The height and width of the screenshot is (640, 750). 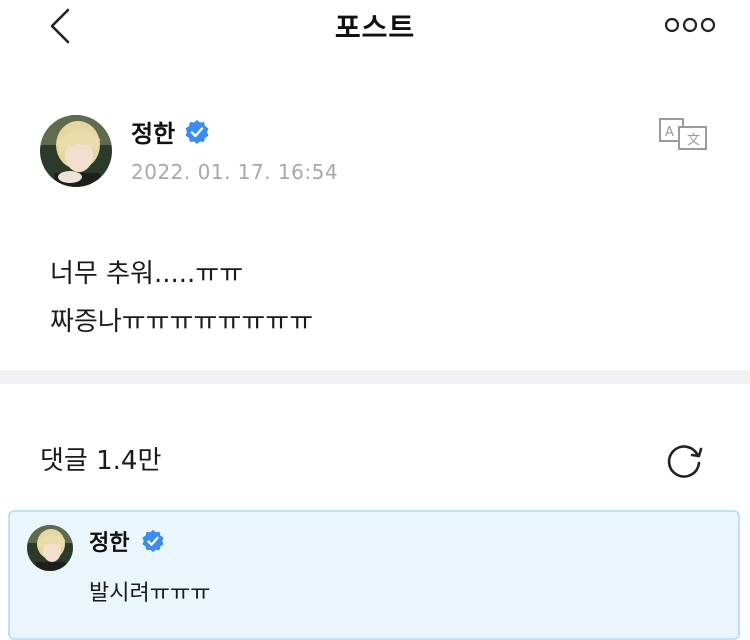 What do you see at coordinates (101, 461) in the screenshot?
I see `comments-count-label: 댓글 1.4만` at bounding box center [101, 461].